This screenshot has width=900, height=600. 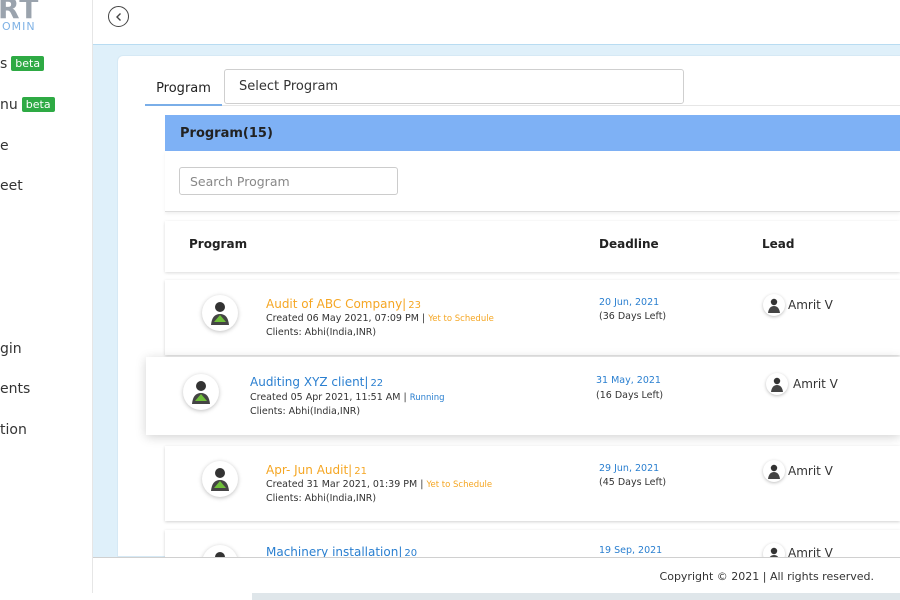 I want to click on sidebar-item-1: s beta, so click(x=22, y=64).